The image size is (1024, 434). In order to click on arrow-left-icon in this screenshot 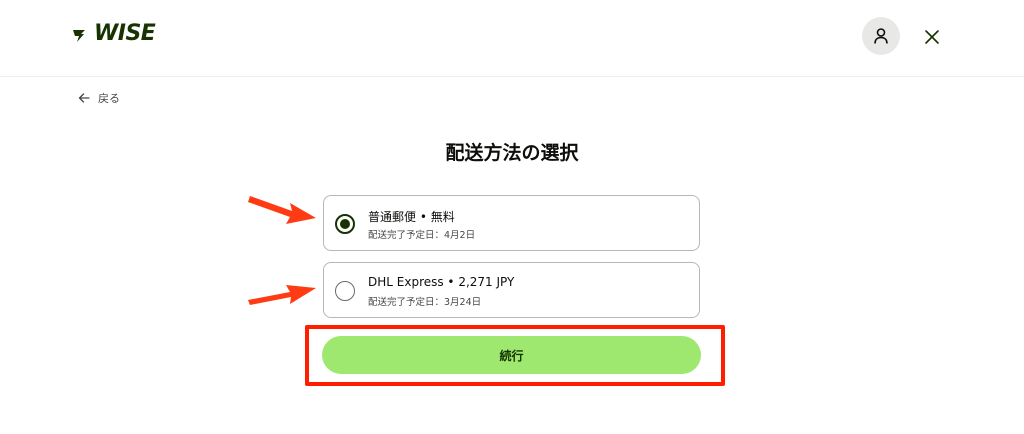, I will do `click(84, 98)`.